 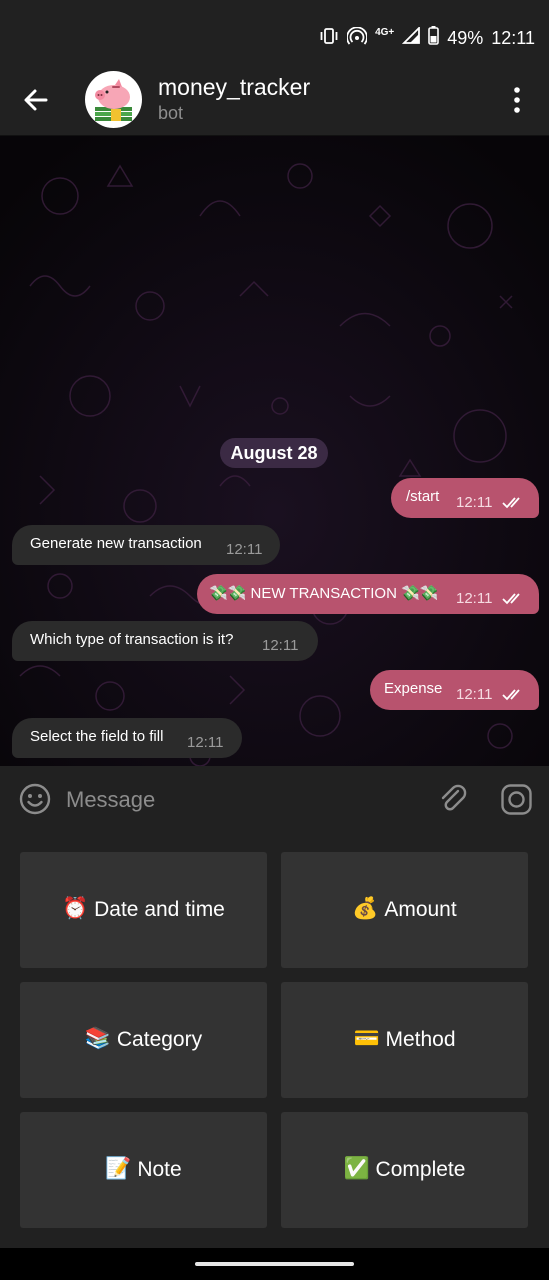 I want to click on keyboard-button-date-and-time: ⏰ Date and time, so click(x=143, y=910).